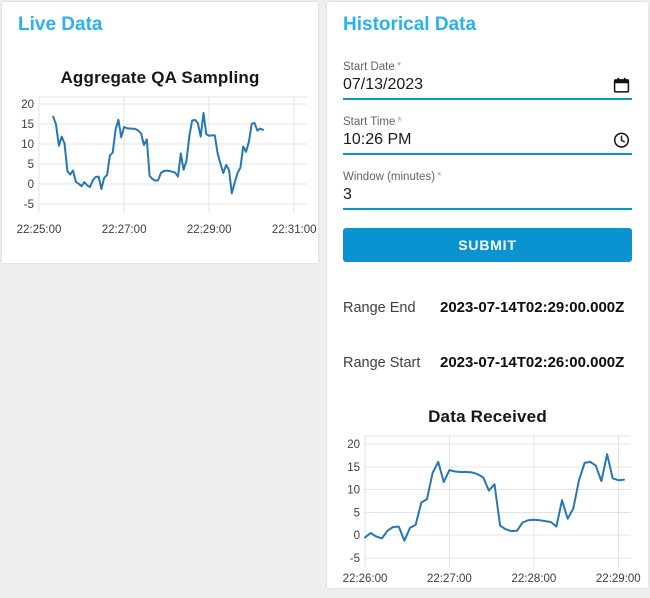 The height and width of the screenshot is (598, 650). I want to click on window-minutes-field: Window (minutes) *, so click(487, 190).